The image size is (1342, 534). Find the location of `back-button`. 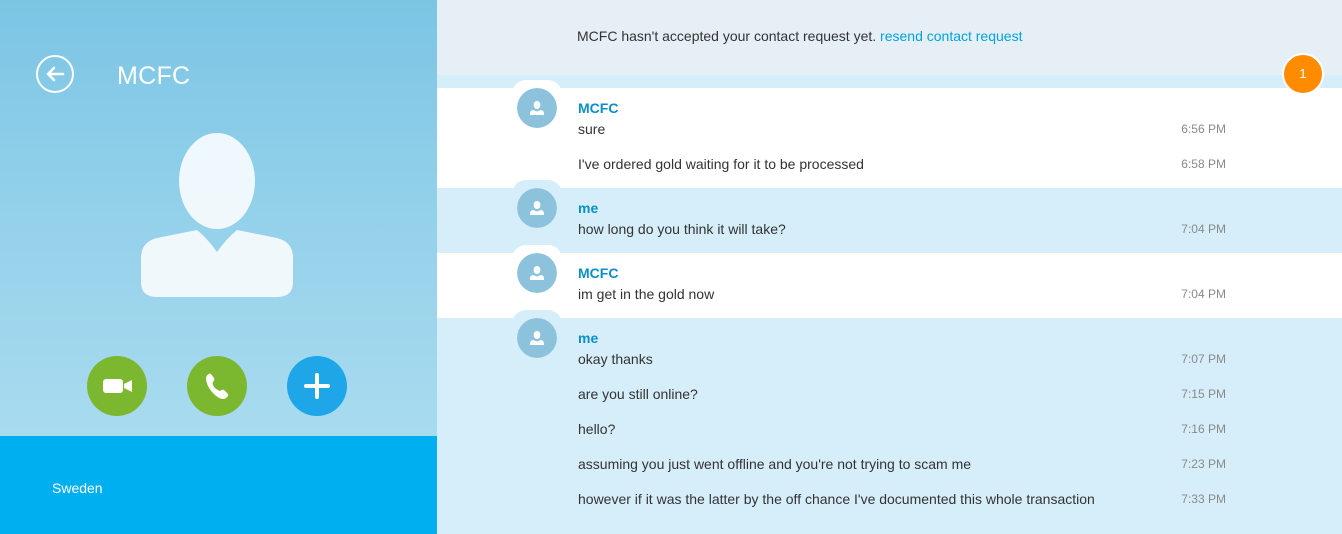

back-button is located at coordinates (55, 74).